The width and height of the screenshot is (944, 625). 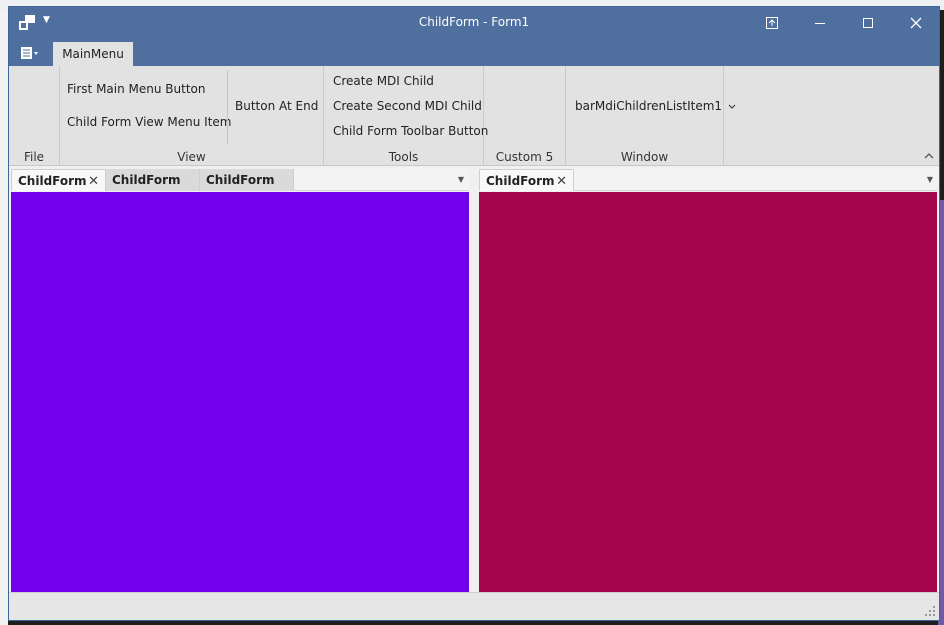 I want to click on ribbon-group-window: barMdiChildrenListItem1 Window, so click(x=651, y=116).